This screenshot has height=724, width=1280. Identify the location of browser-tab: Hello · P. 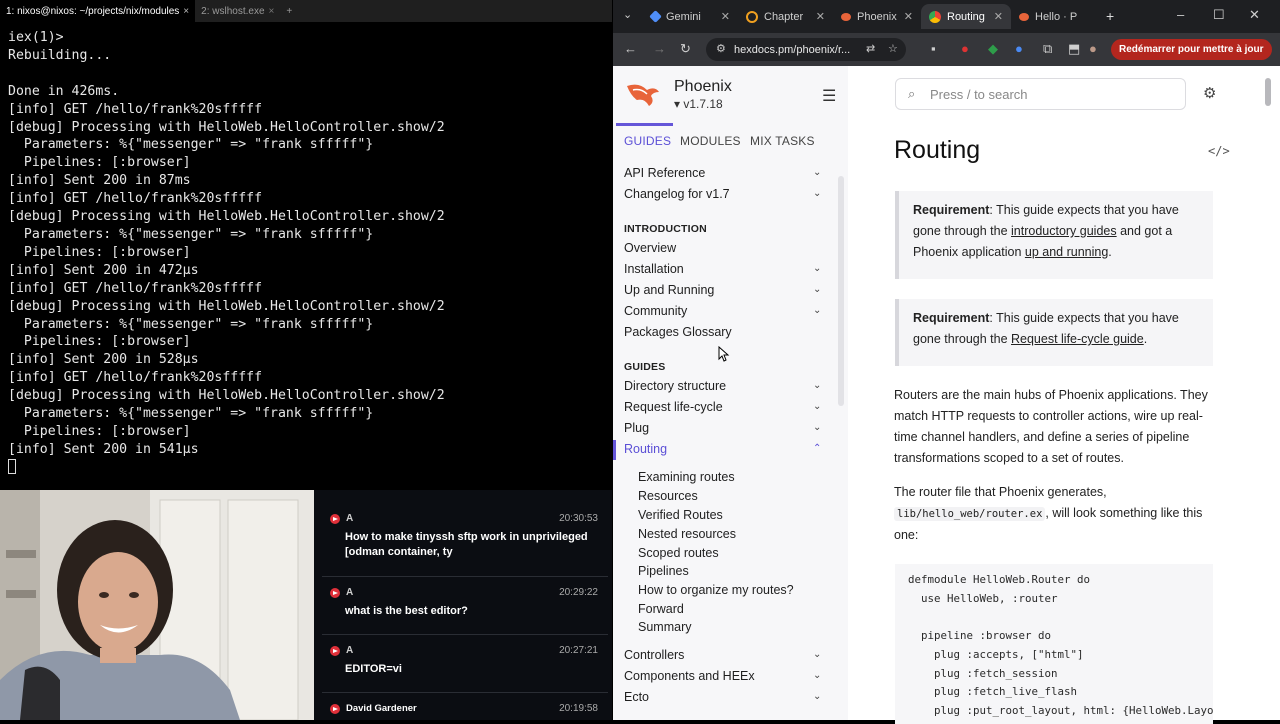
(1055, 16).